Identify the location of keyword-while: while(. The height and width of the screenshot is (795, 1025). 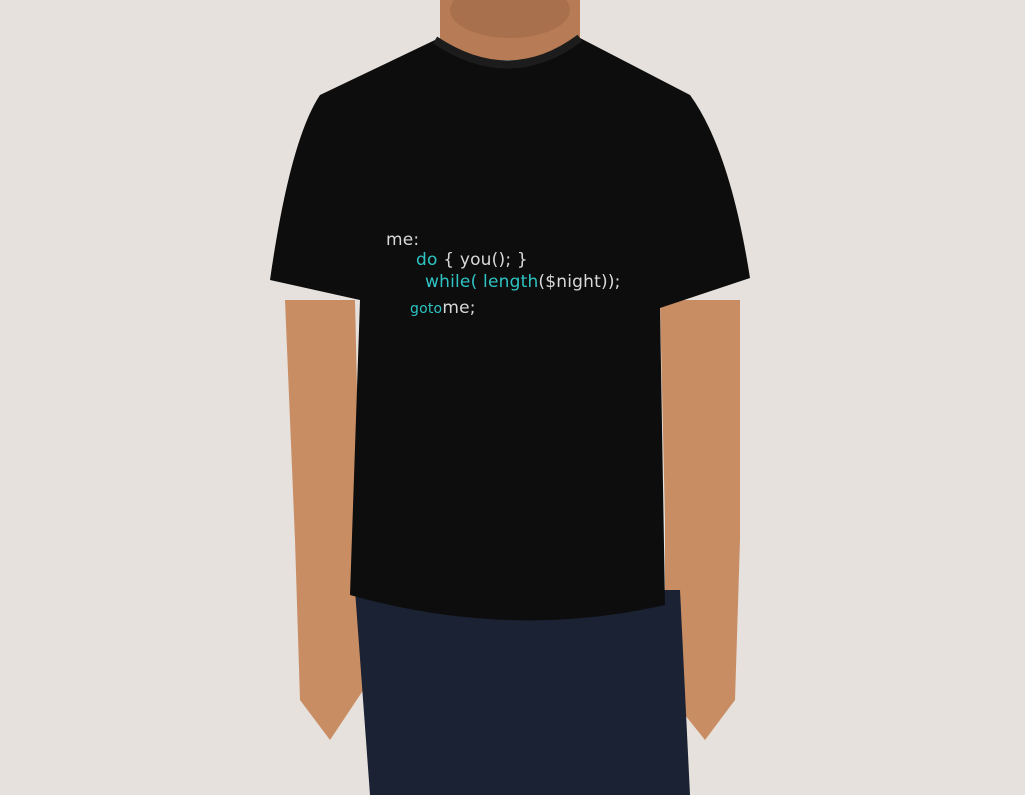
(451, 282).